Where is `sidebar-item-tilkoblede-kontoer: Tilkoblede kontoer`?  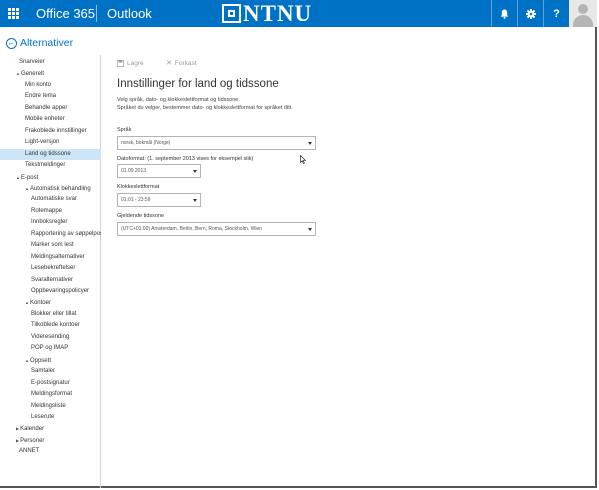
sidebar-item-tilkoblede-kontoer: Tilkoblede kontoer is located at coordinates (50, 325).